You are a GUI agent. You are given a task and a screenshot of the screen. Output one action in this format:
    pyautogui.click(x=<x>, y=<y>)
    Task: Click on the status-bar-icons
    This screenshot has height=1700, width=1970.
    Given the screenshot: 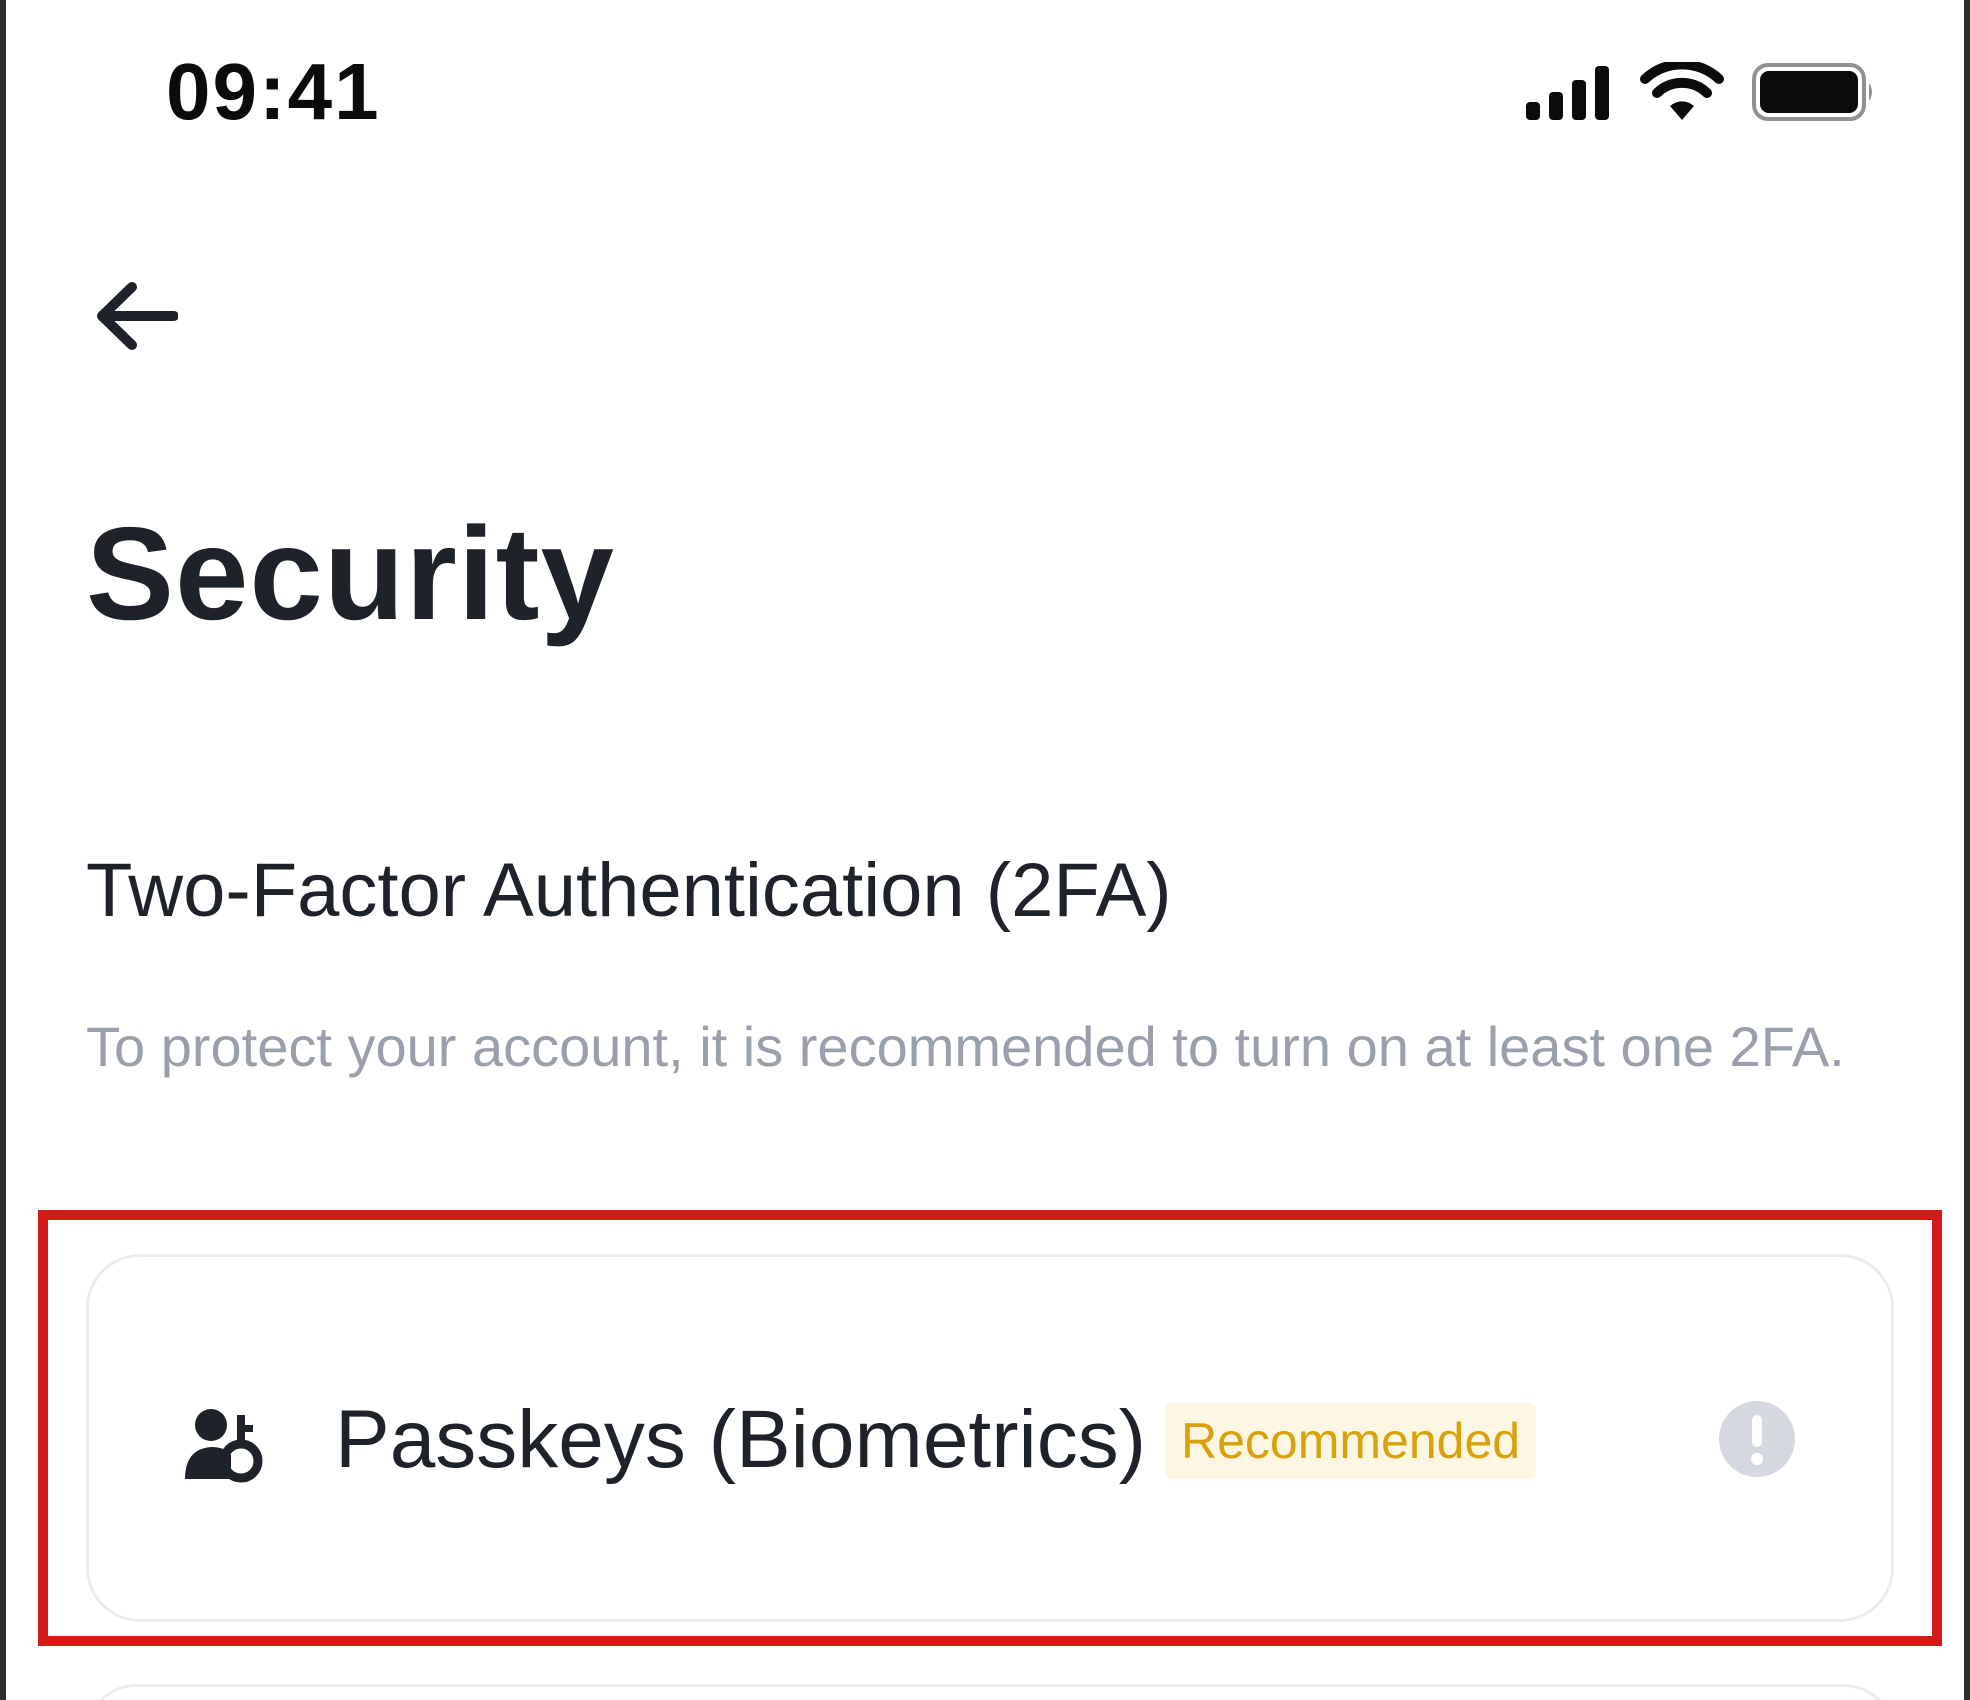 What is the action you would take?
    pyautogui.click(x=1701, y=92)
    